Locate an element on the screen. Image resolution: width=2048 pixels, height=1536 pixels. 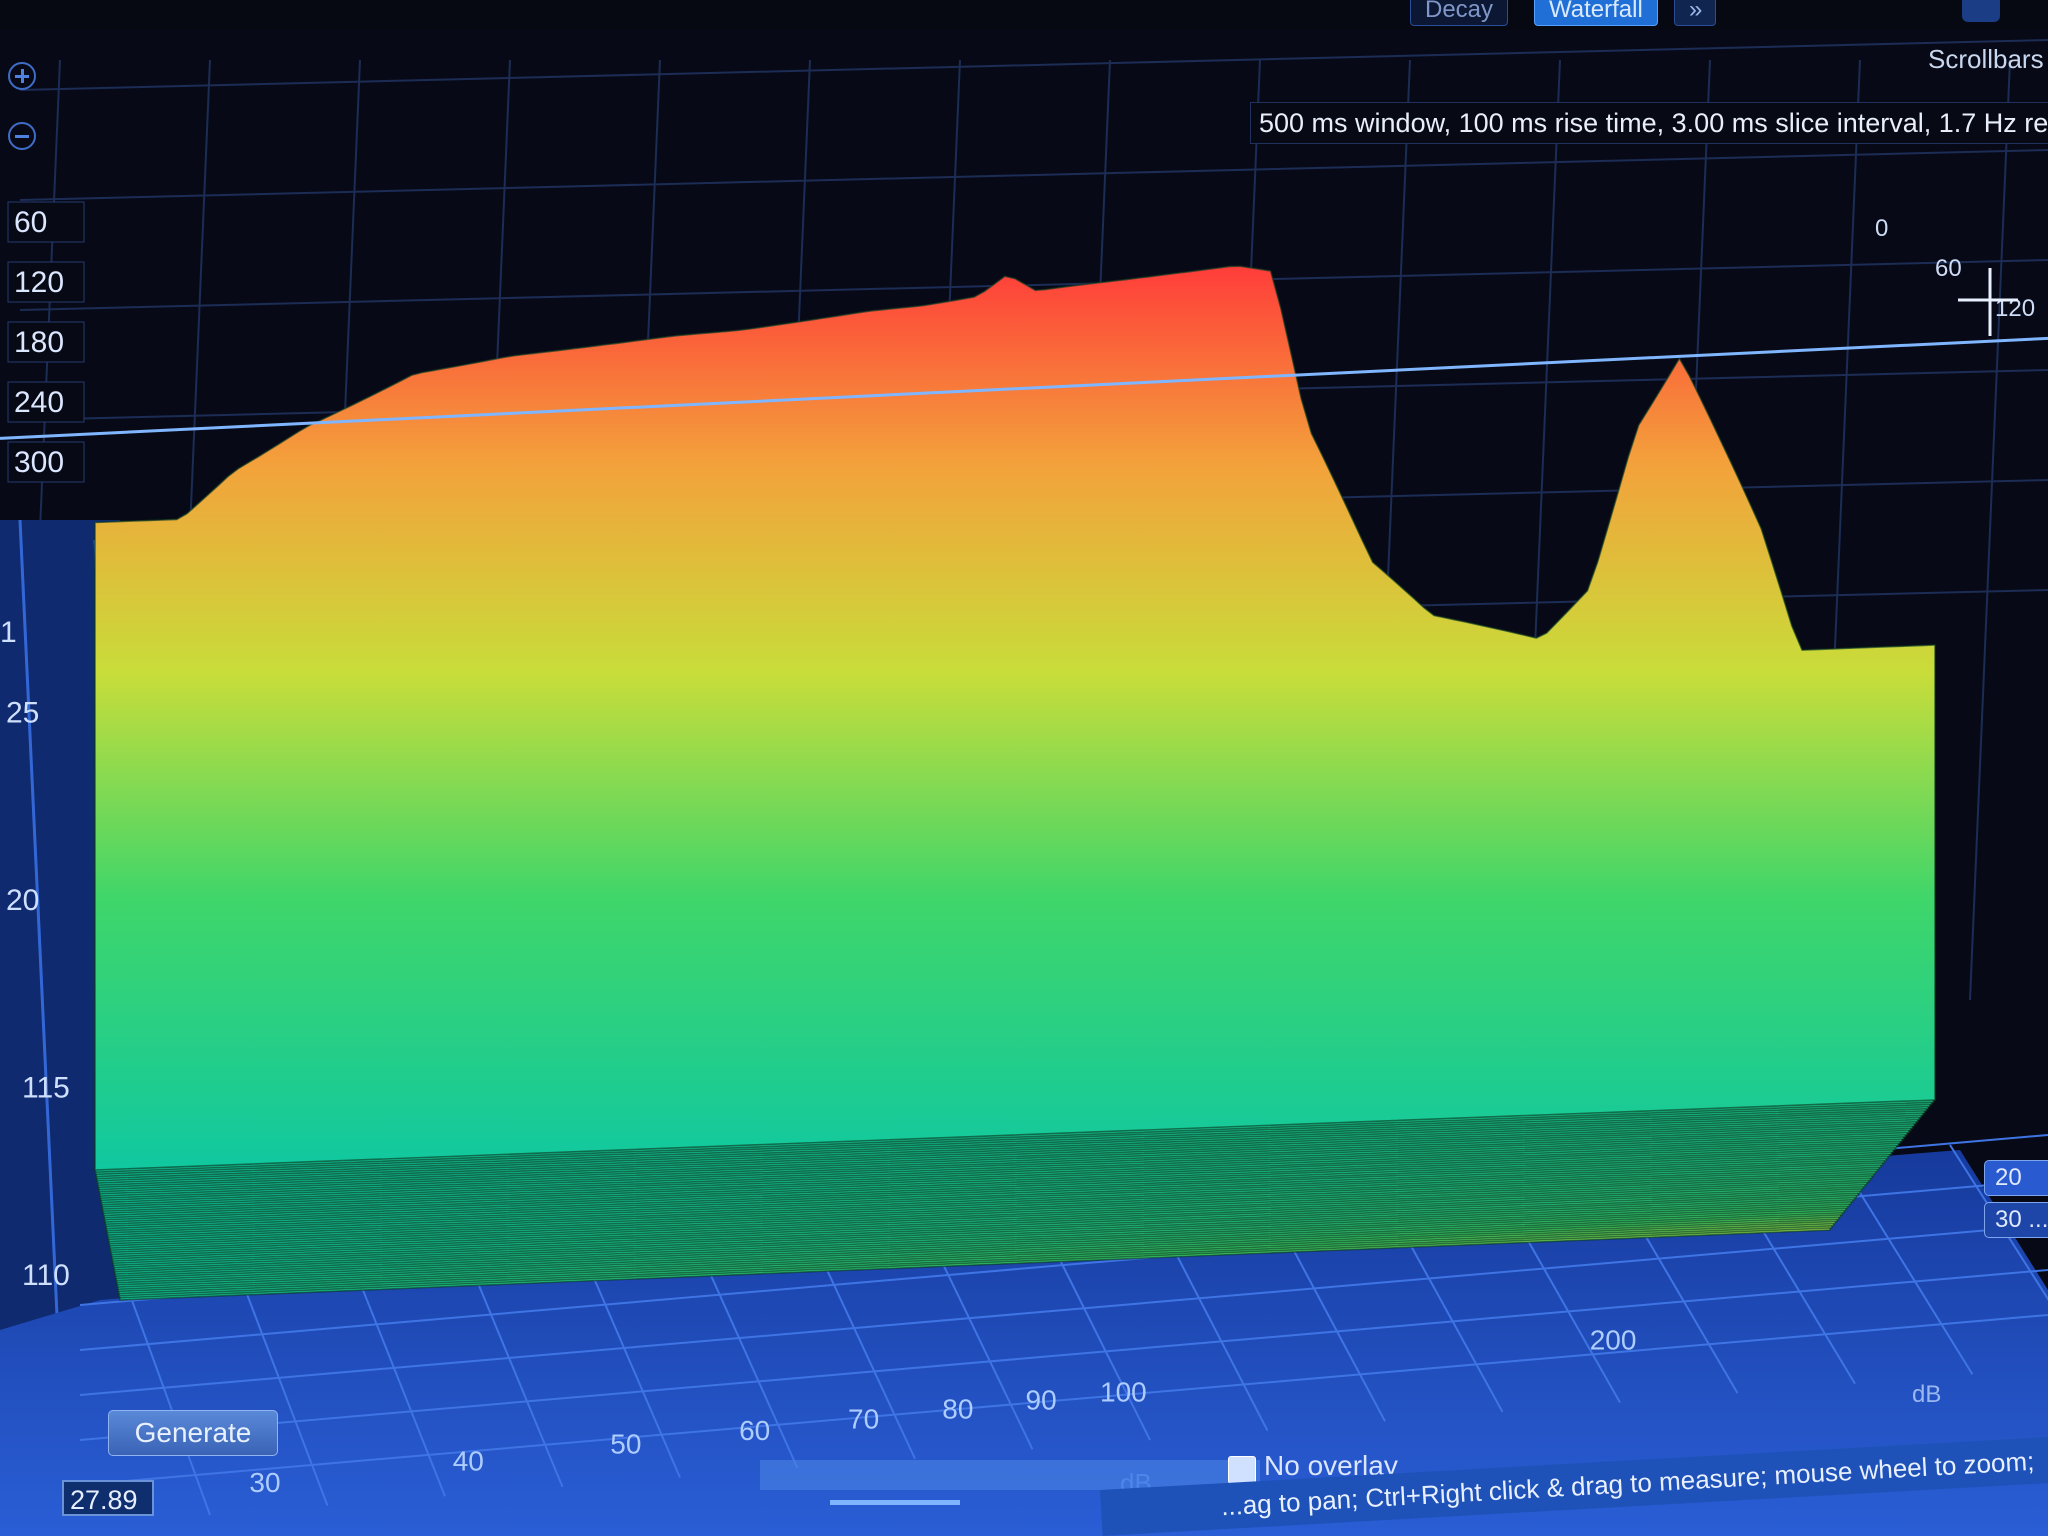
tab-decay: Decay is located at coordinates (1459, 13).